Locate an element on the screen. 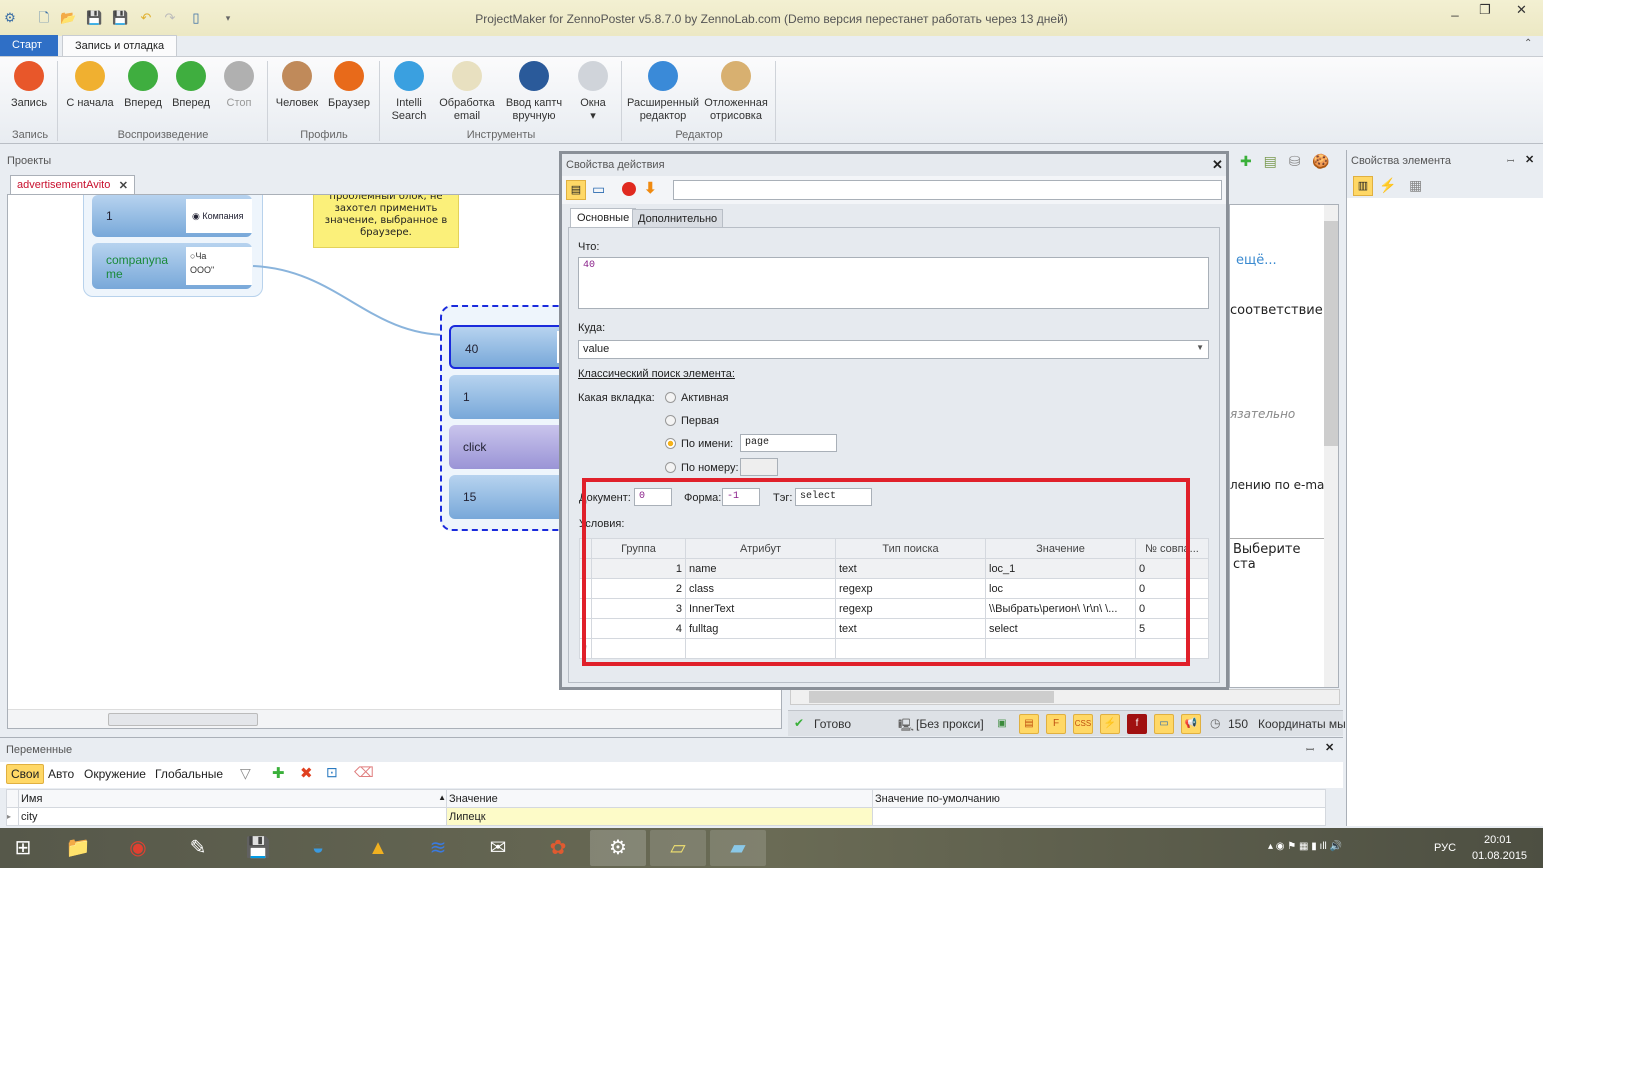  close-tab-icon: ✕ is located at coordinates (123, 185).